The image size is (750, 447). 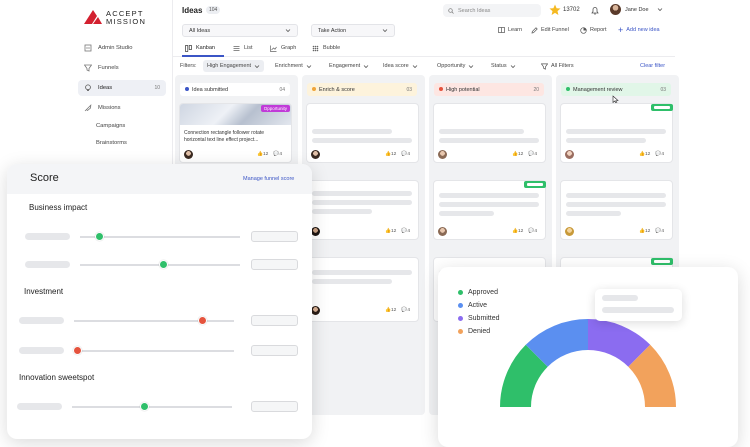 What do you see at coordinates (289, 48) in the screenshot?
I see `tab-label: Graph` at bounding box center [289, 48].